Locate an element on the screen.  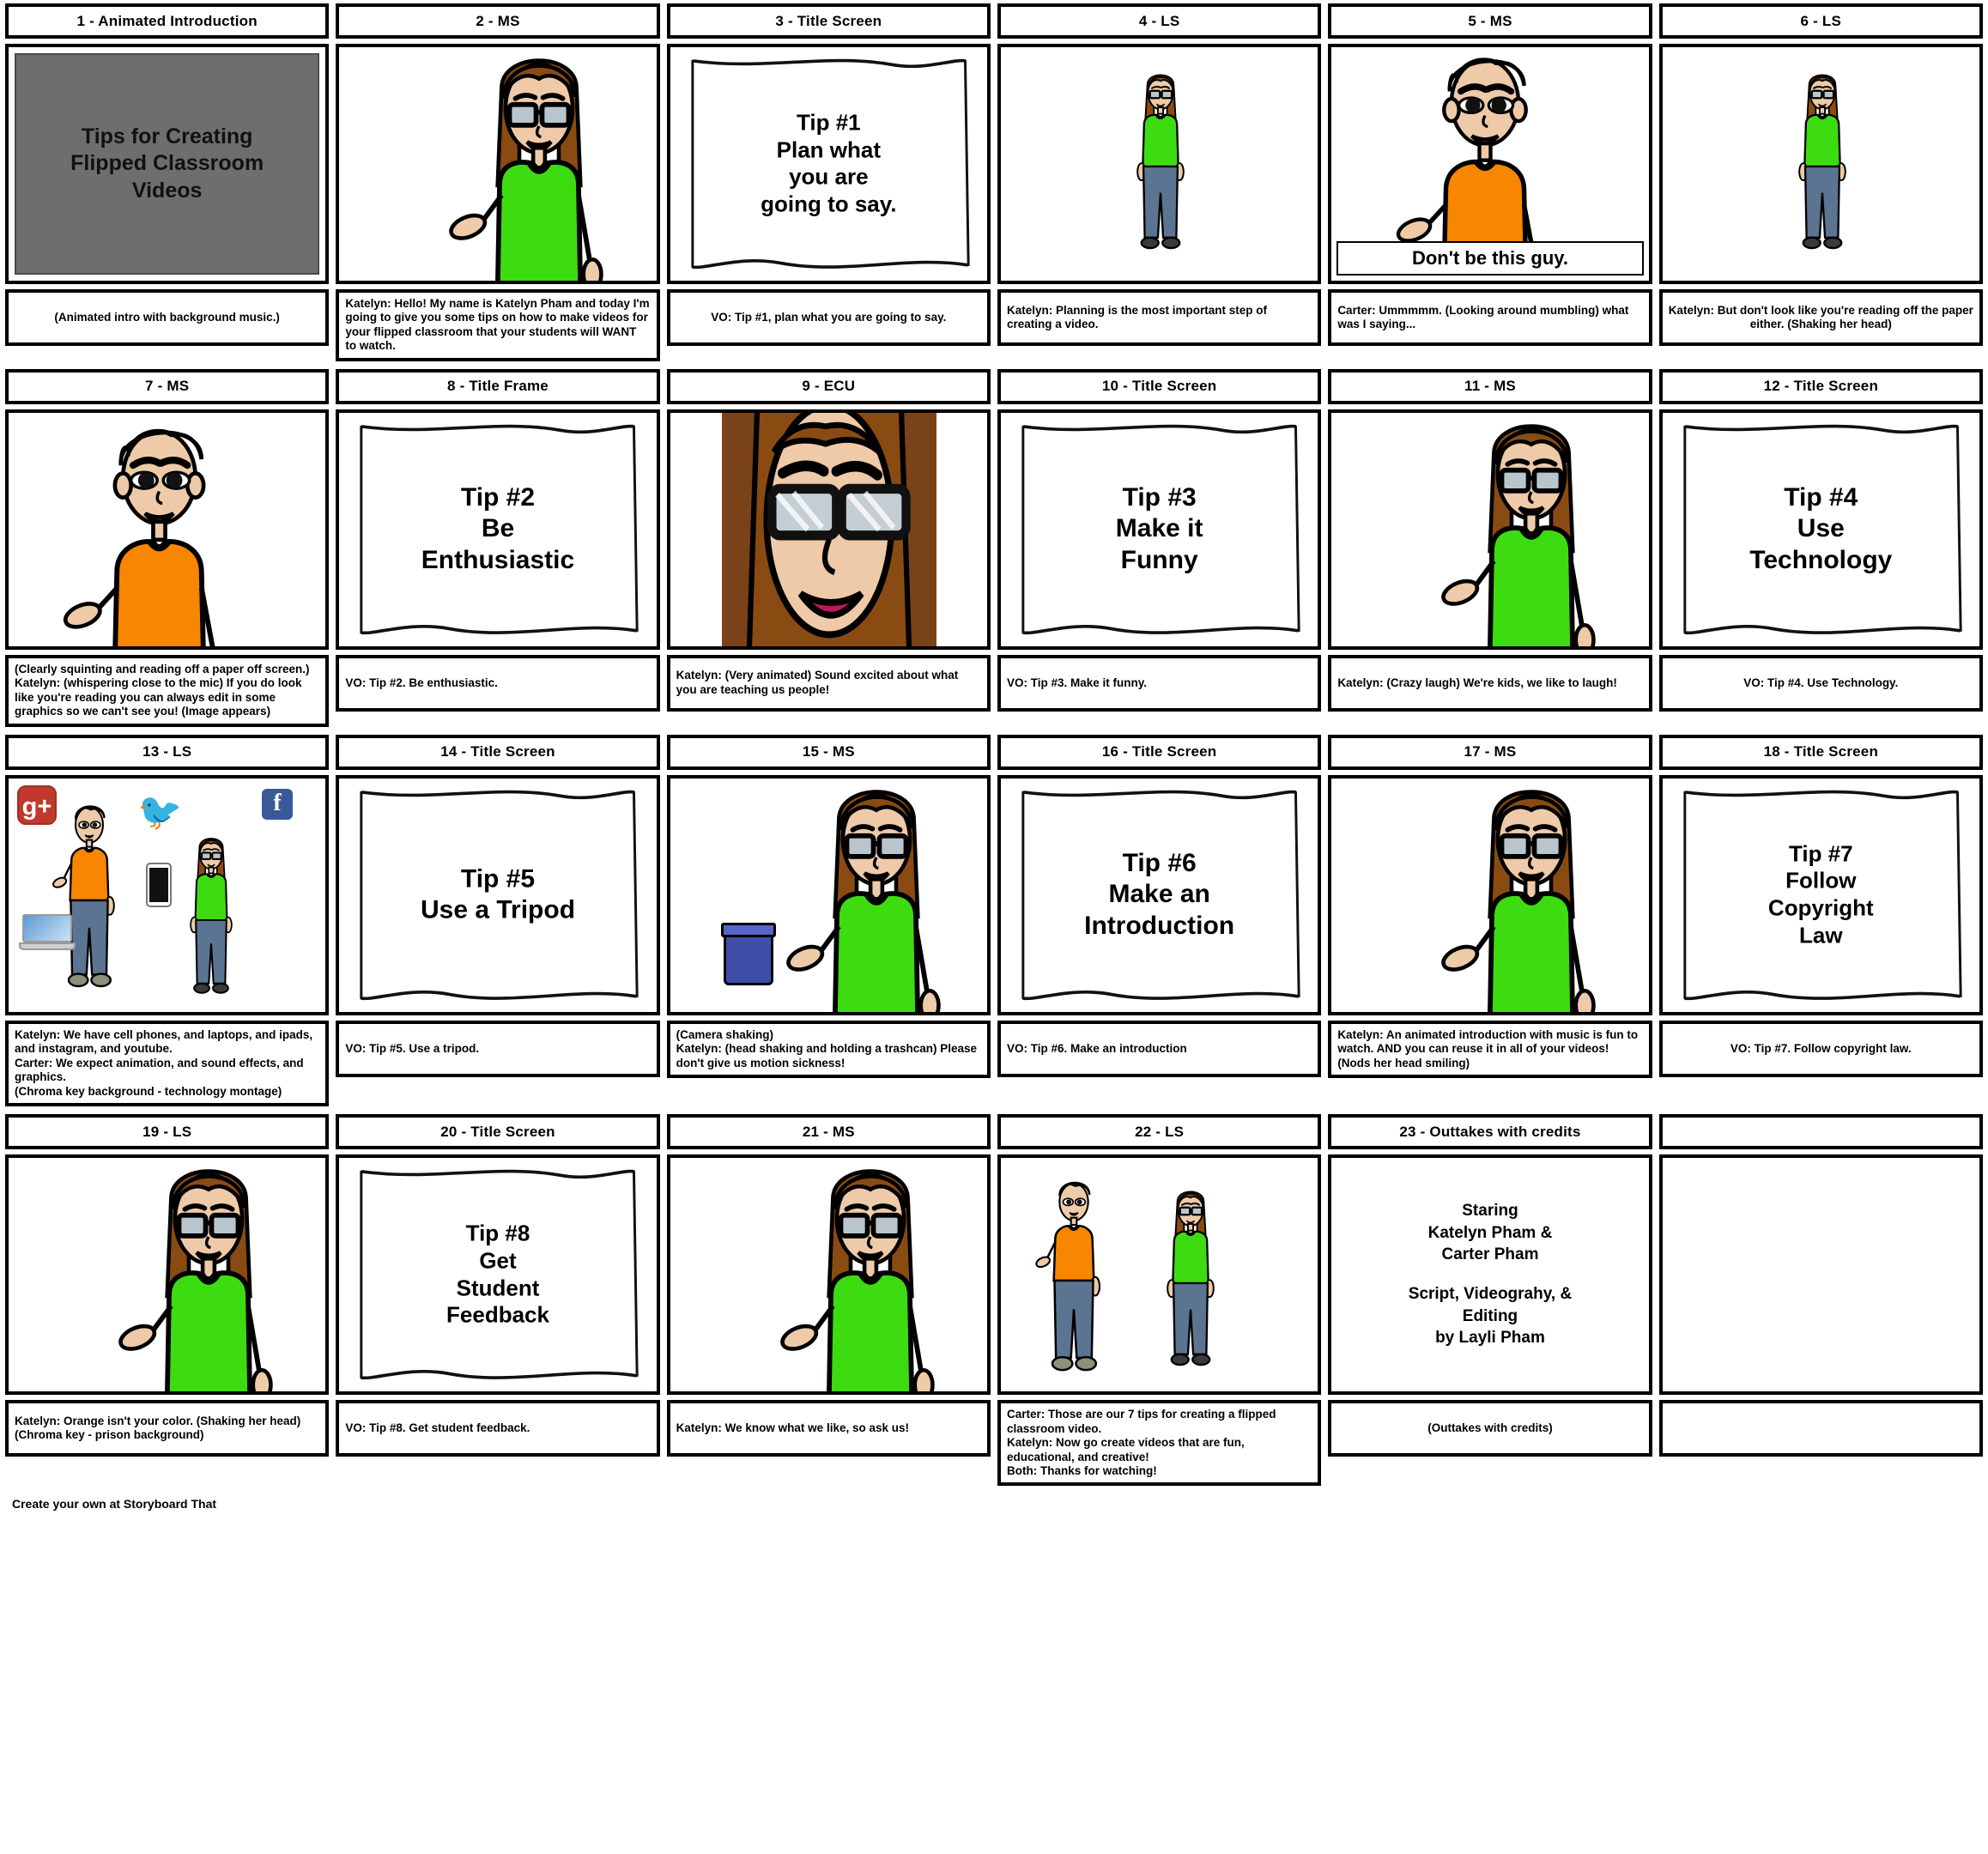
panel-caption: VO: Tip #8. Get student feedback. is located at coordinates (498, 1428).